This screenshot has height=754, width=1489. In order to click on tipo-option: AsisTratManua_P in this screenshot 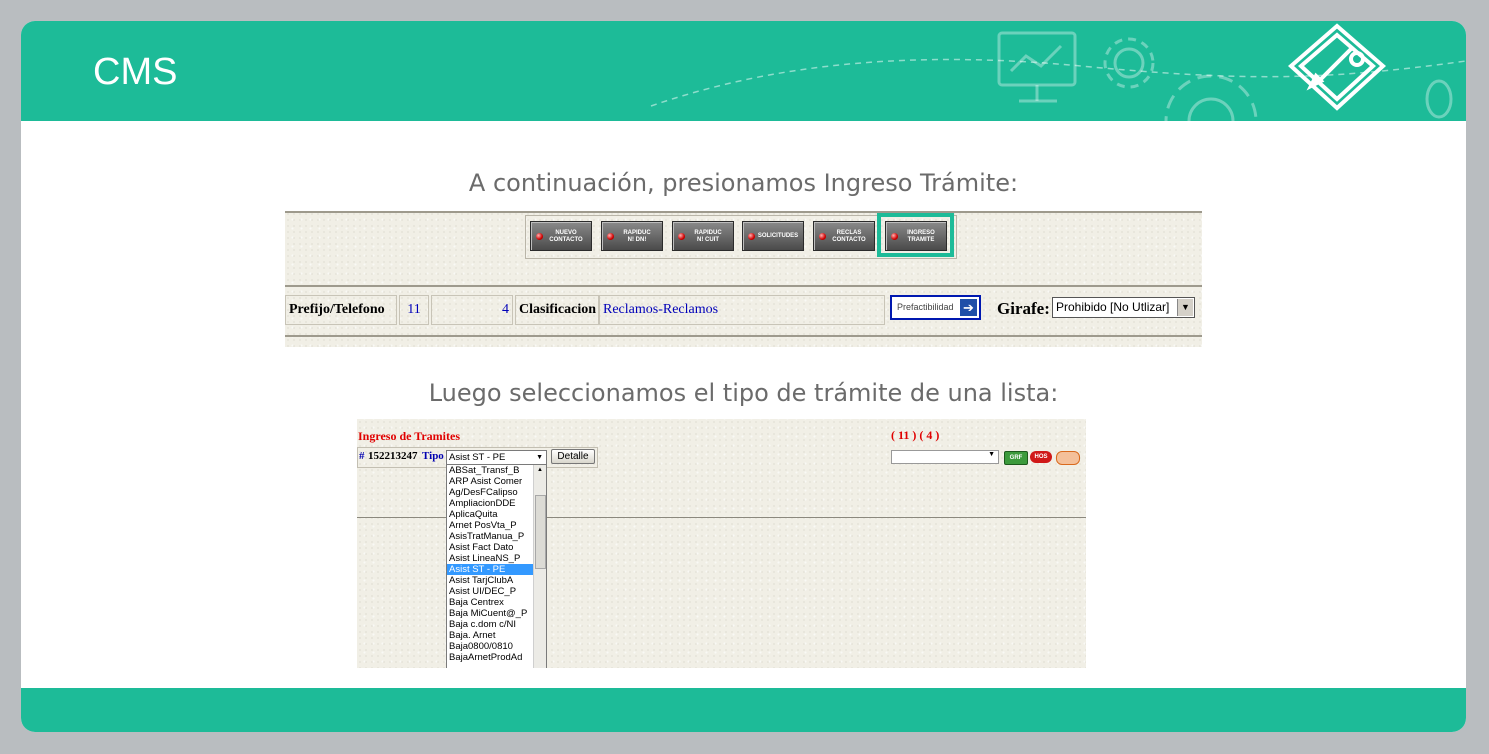, I will do `click(496, 536)`.